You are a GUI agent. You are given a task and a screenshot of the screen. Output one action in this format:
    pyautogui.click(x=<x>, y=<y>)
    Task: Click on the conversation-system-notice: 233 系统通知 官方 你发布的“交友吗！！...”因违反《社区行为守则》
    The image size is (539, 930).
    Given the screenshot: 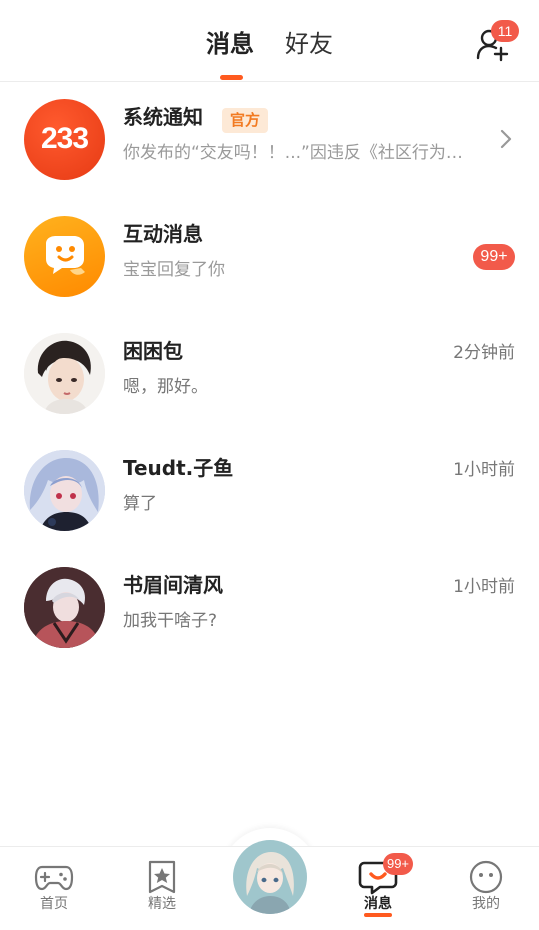 What is the action you would take?
    pyautogui.click(x=269, y=157)
    